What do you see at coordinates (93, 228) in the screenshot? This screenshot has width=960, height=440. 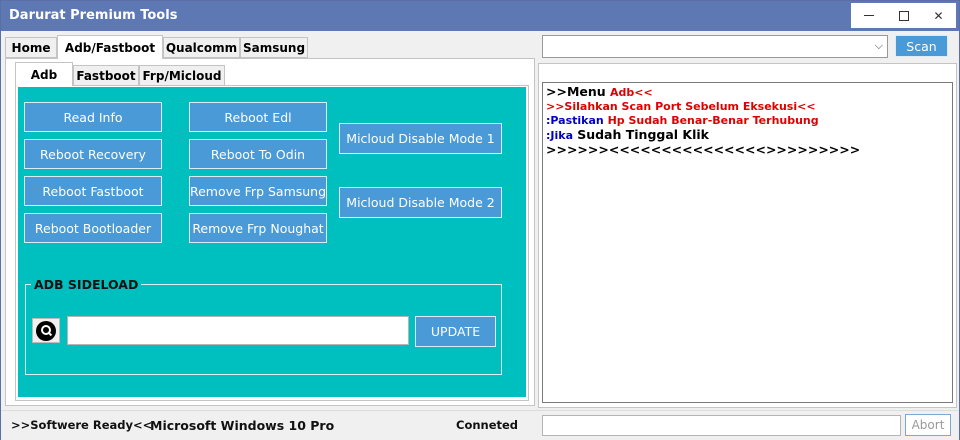 I see `reboot-bootloader-button: Reboot Bootloader` at bounding box center [93, 228].